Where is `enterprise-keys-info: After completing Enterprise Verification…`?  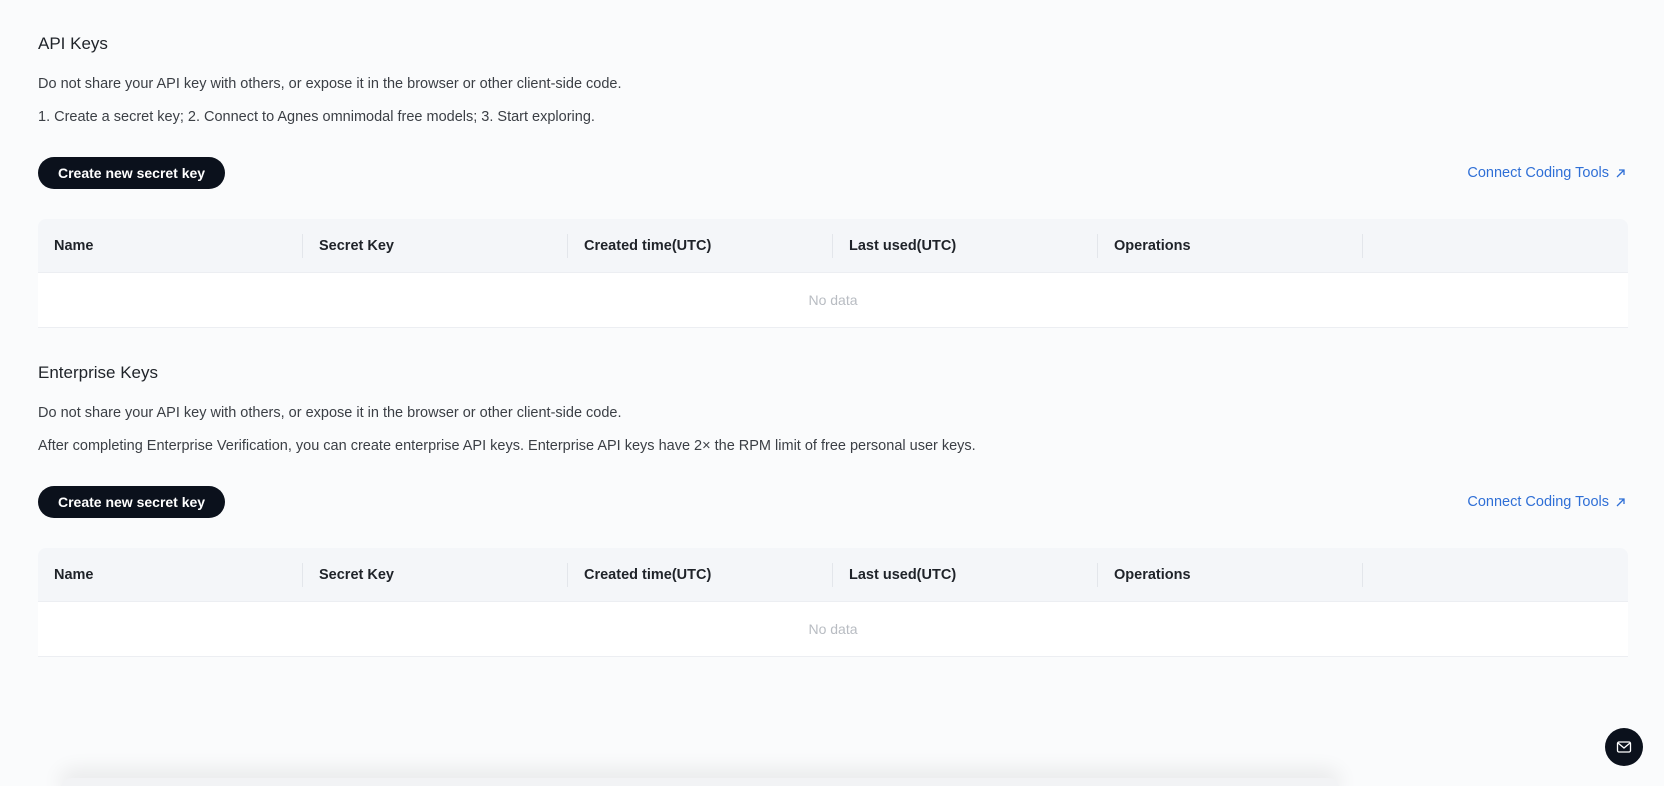
enterprise-keys-info: After completing Enterprise Verification… is located at coordinates (507, 446).